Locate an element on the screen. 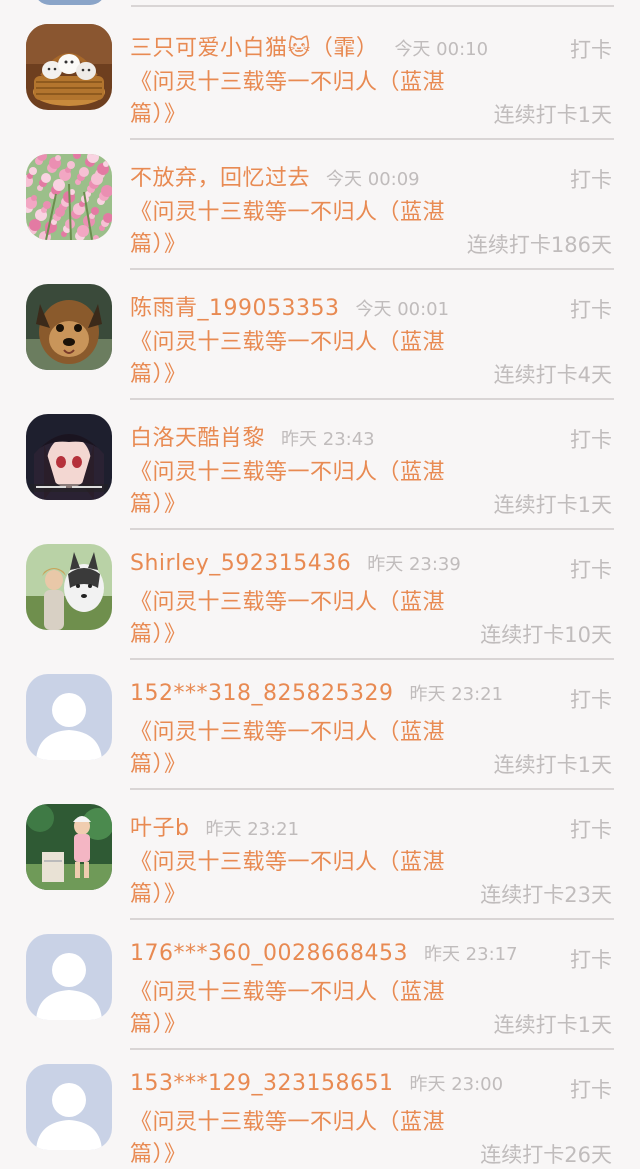 This screenshot has width=640, height=1169. user-name: 153***129_323158651 is located at coordinates (261, 1083).